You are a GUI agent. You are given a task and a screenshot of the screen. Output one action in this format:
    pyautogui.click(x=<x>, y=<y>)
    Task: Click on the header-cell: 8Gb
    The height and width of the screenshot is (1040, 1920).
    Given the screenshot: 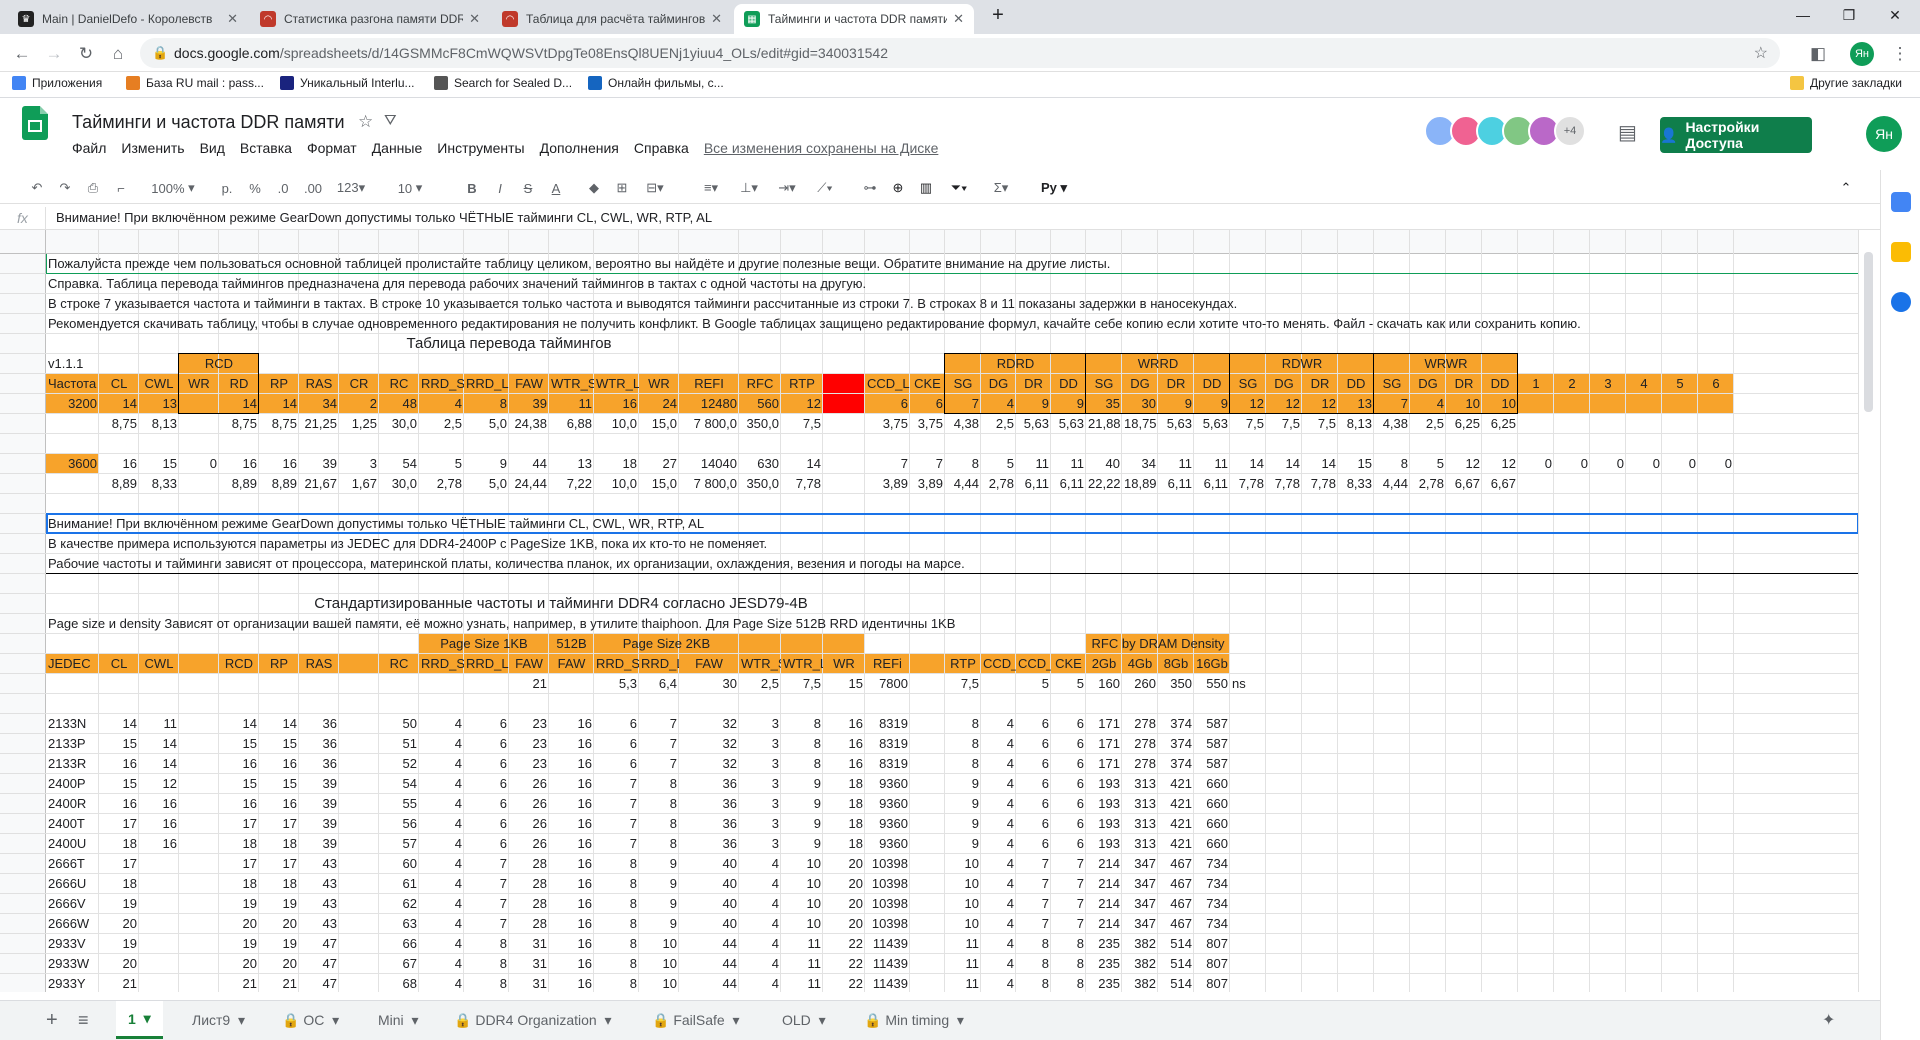 What is the action you would take?
    pyautogui.click(x=1176, y=664)
    